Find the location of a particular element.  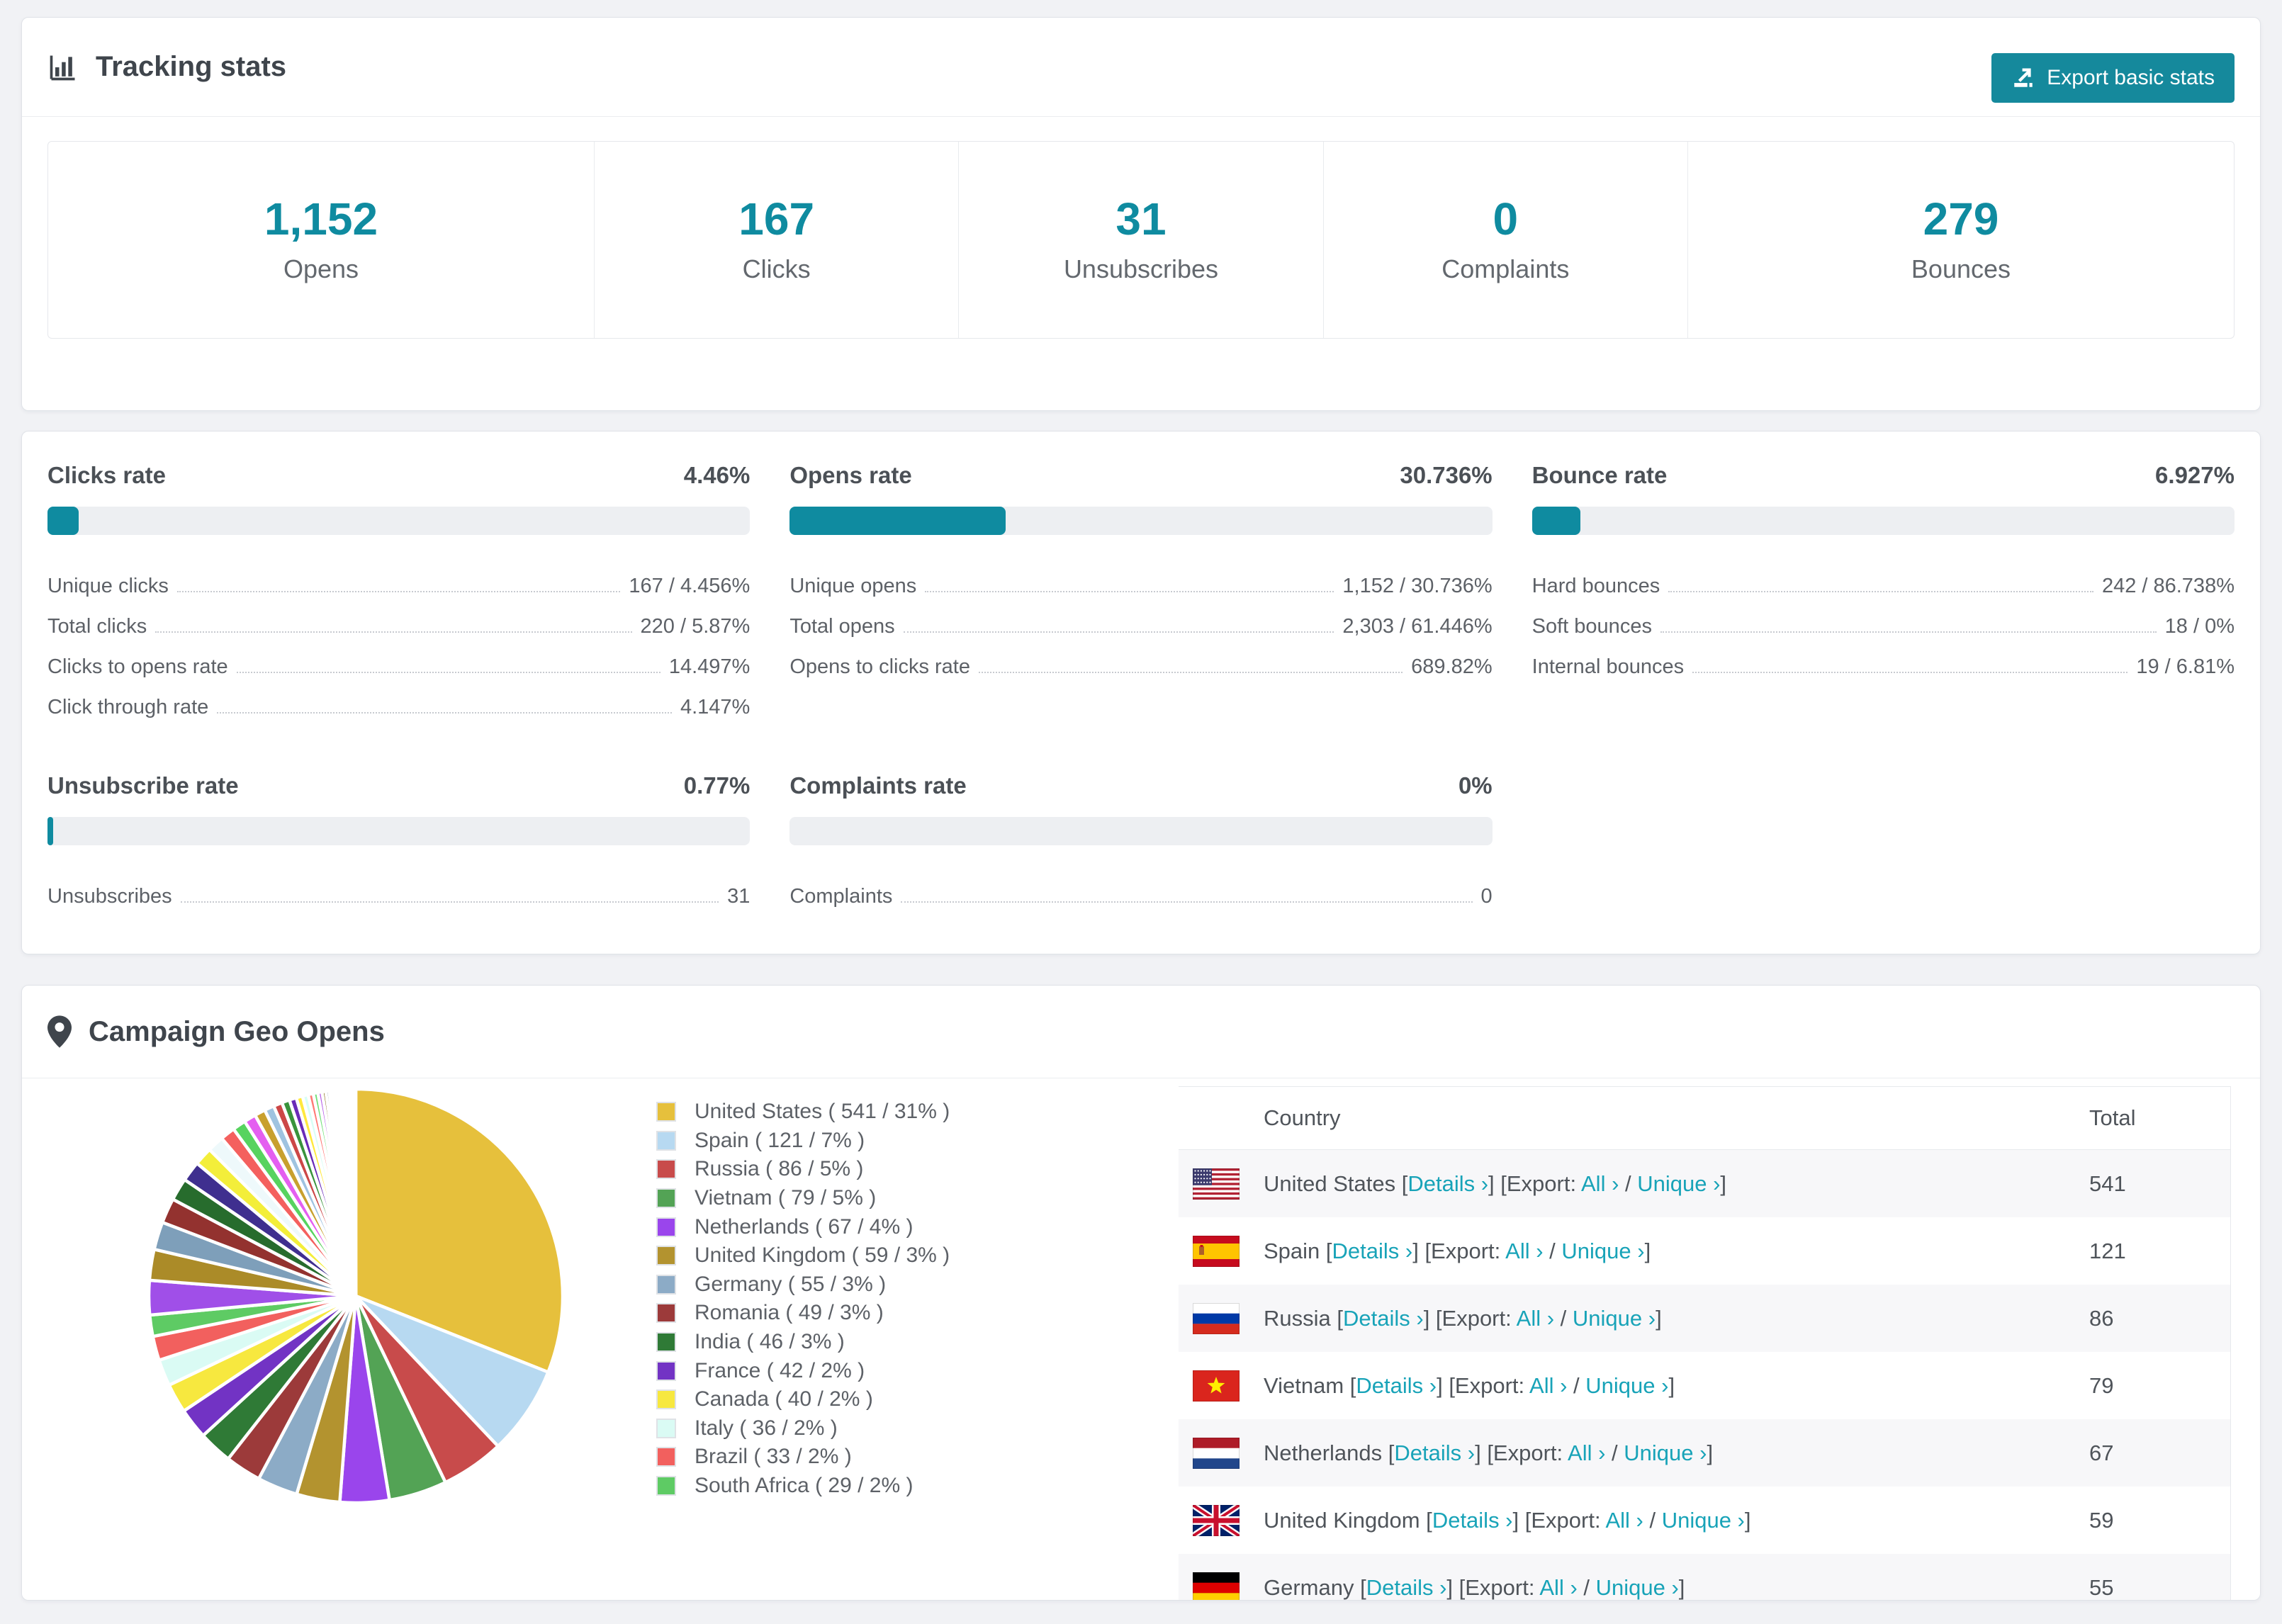

rate-value: 0.77% is located at coordinates (717, 785).